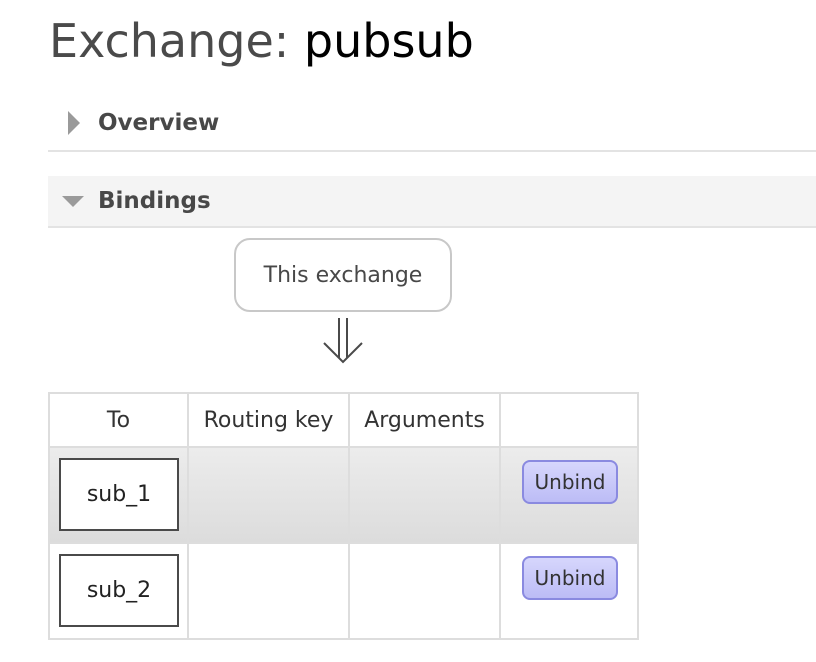 The height and width of the screenshot is (662, 816). Describe the element at coordinates (154, 201) in the screenshot. I see `bindings-section-label: Bindings` at that location.